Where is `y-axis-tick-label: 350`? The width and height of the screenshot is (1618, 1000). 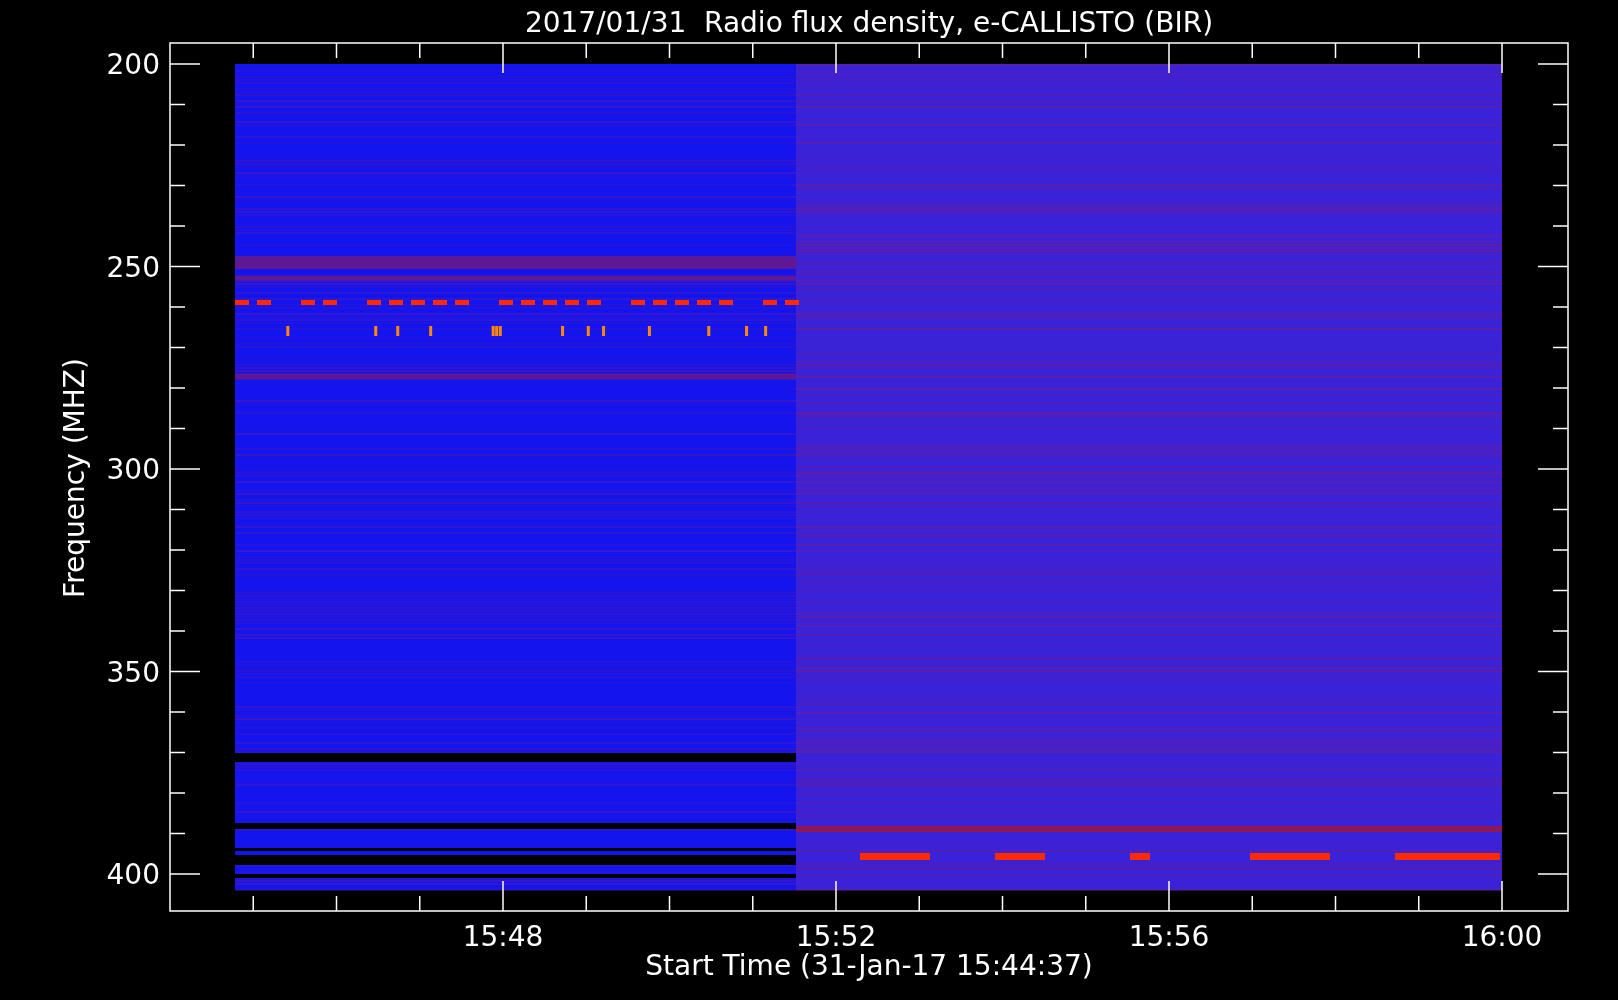
y-axis-tick-label: 350 is located at coordinates (133, 672).